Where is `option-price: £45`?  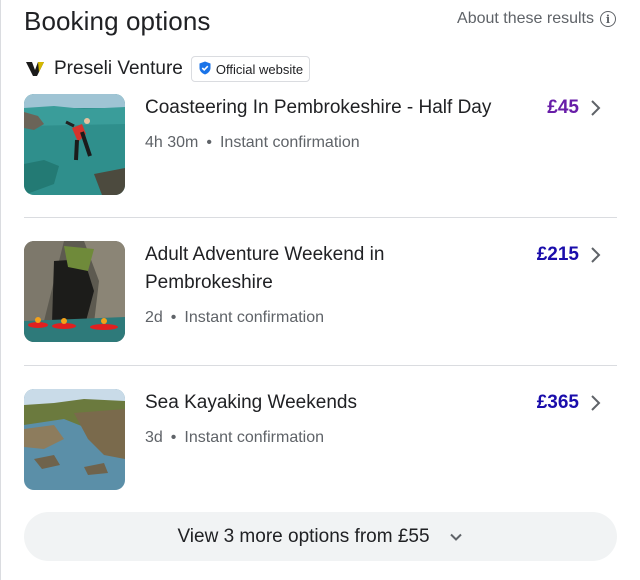
option-price: £45 is located at coordinates (563, 107).